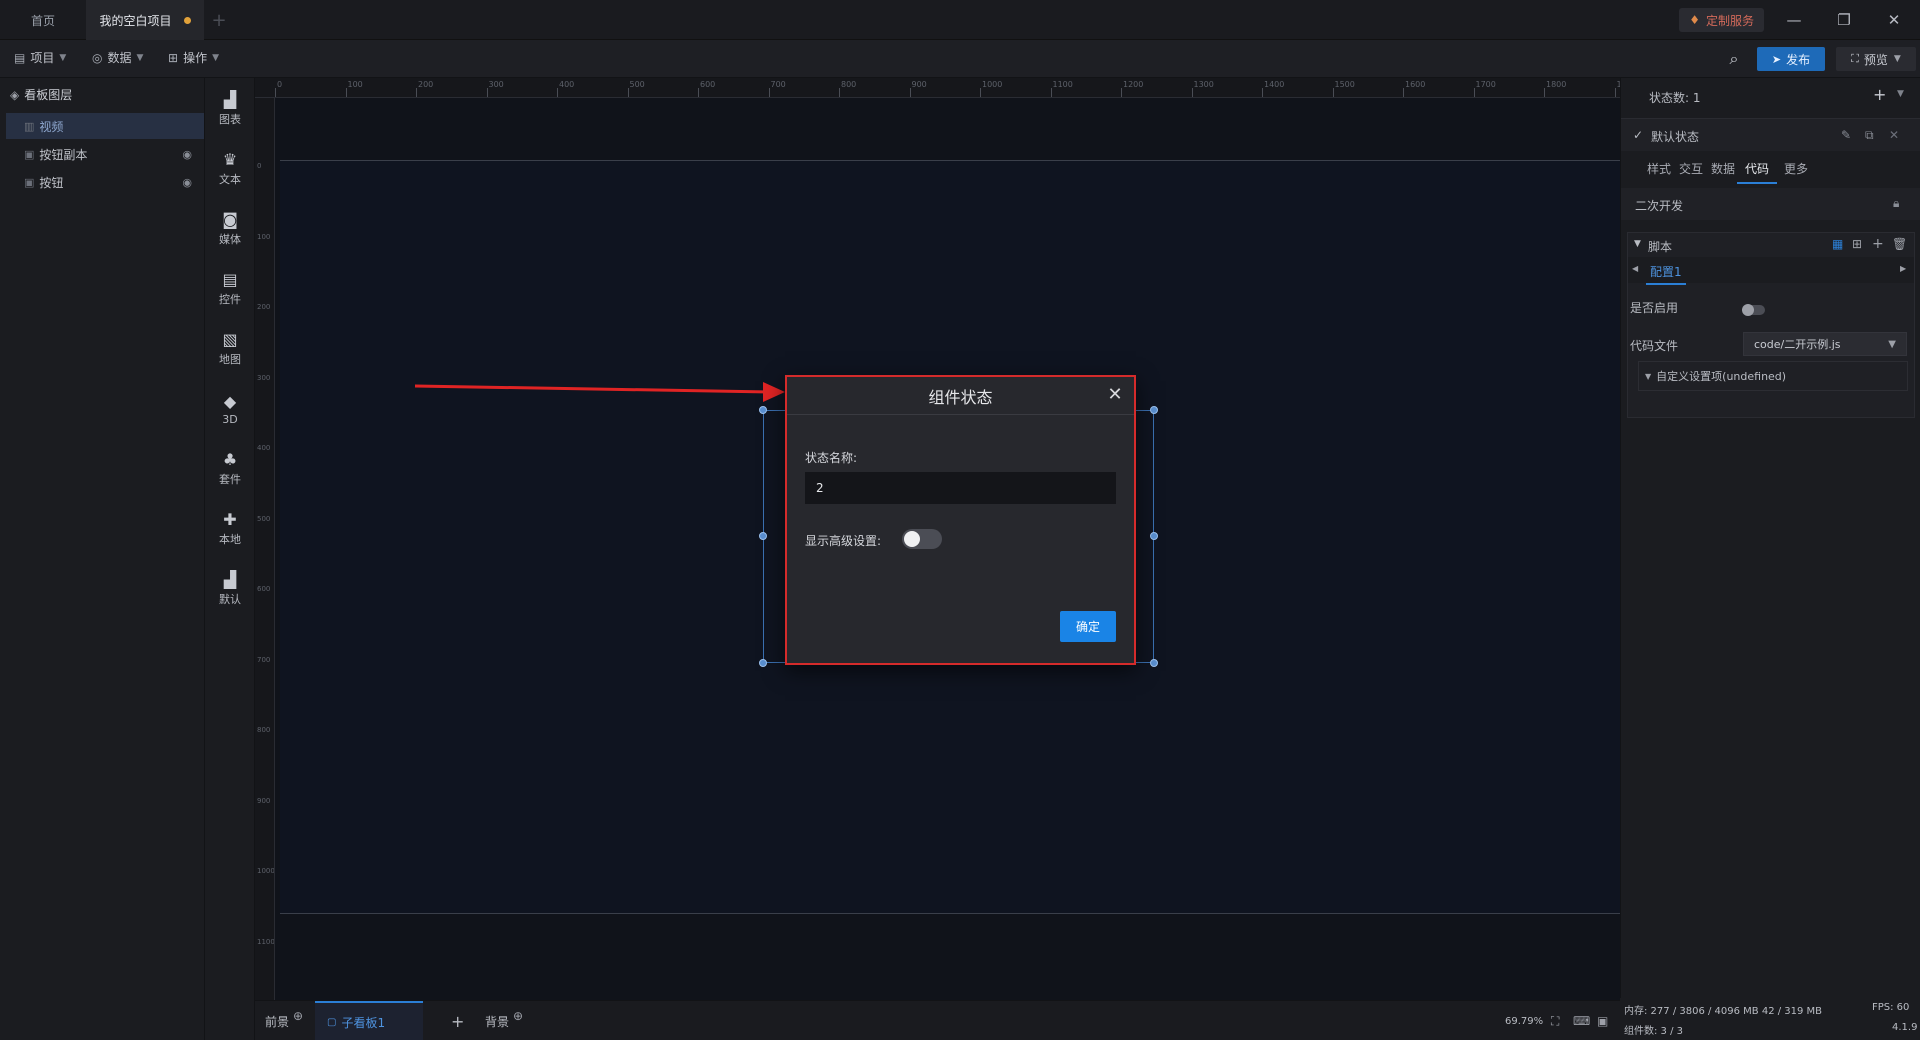 This screenshot has width=1920, height=1040. I want to click on layer-item: ▥ 视频, so click(105, 126).